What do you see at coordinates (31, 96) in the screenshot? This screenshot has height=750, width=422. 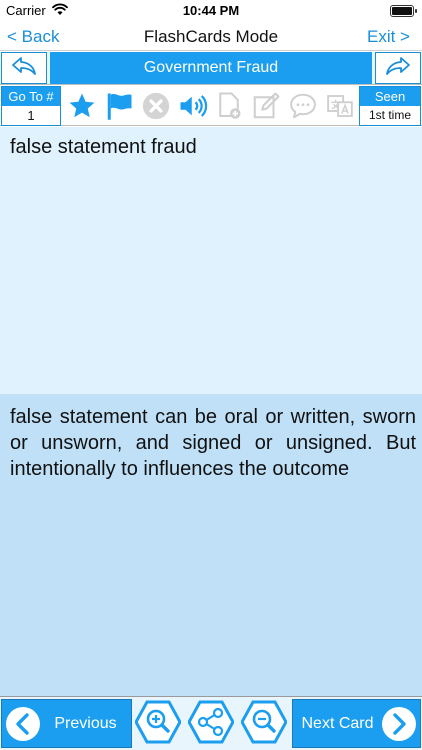 I see `goto-label: Go To #` at bounding box center [31, 96].